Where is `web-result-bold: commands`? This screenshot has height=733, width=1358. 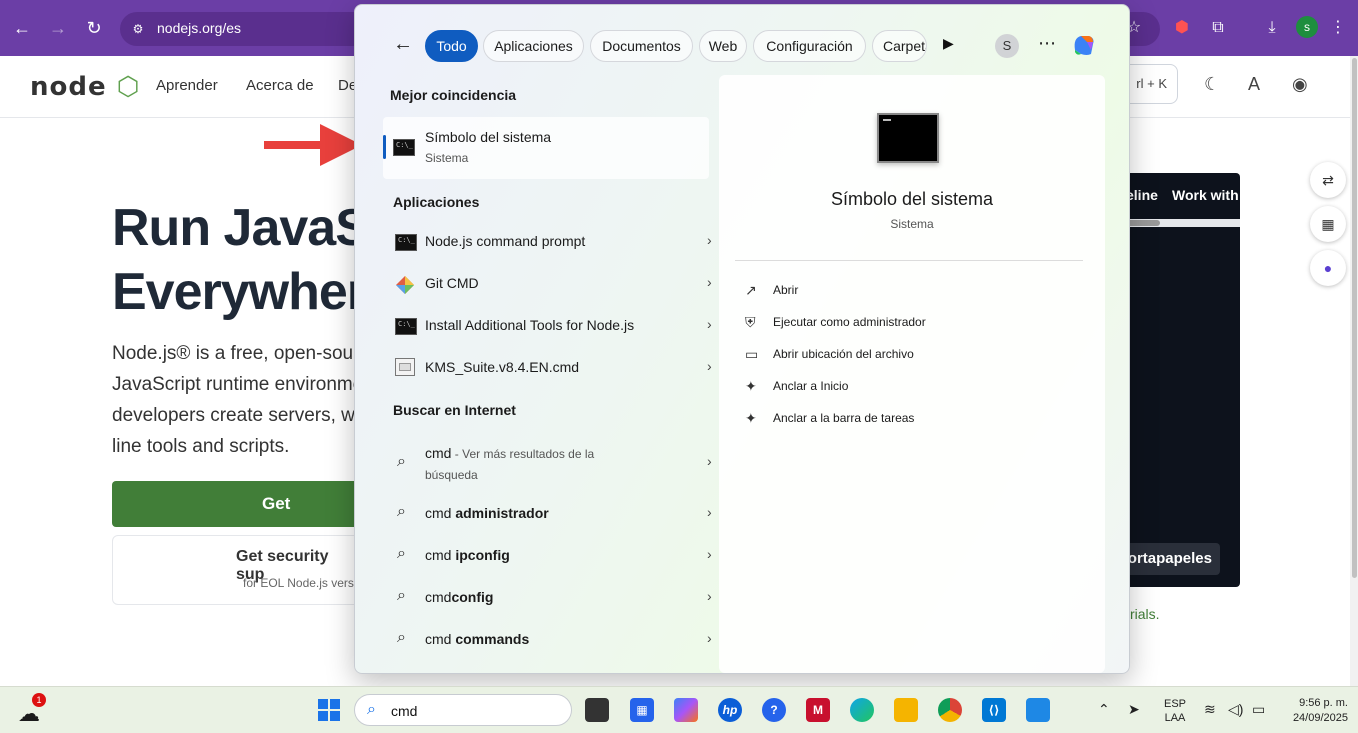 web-result-bold: commands is located at coordinates (492, 639).